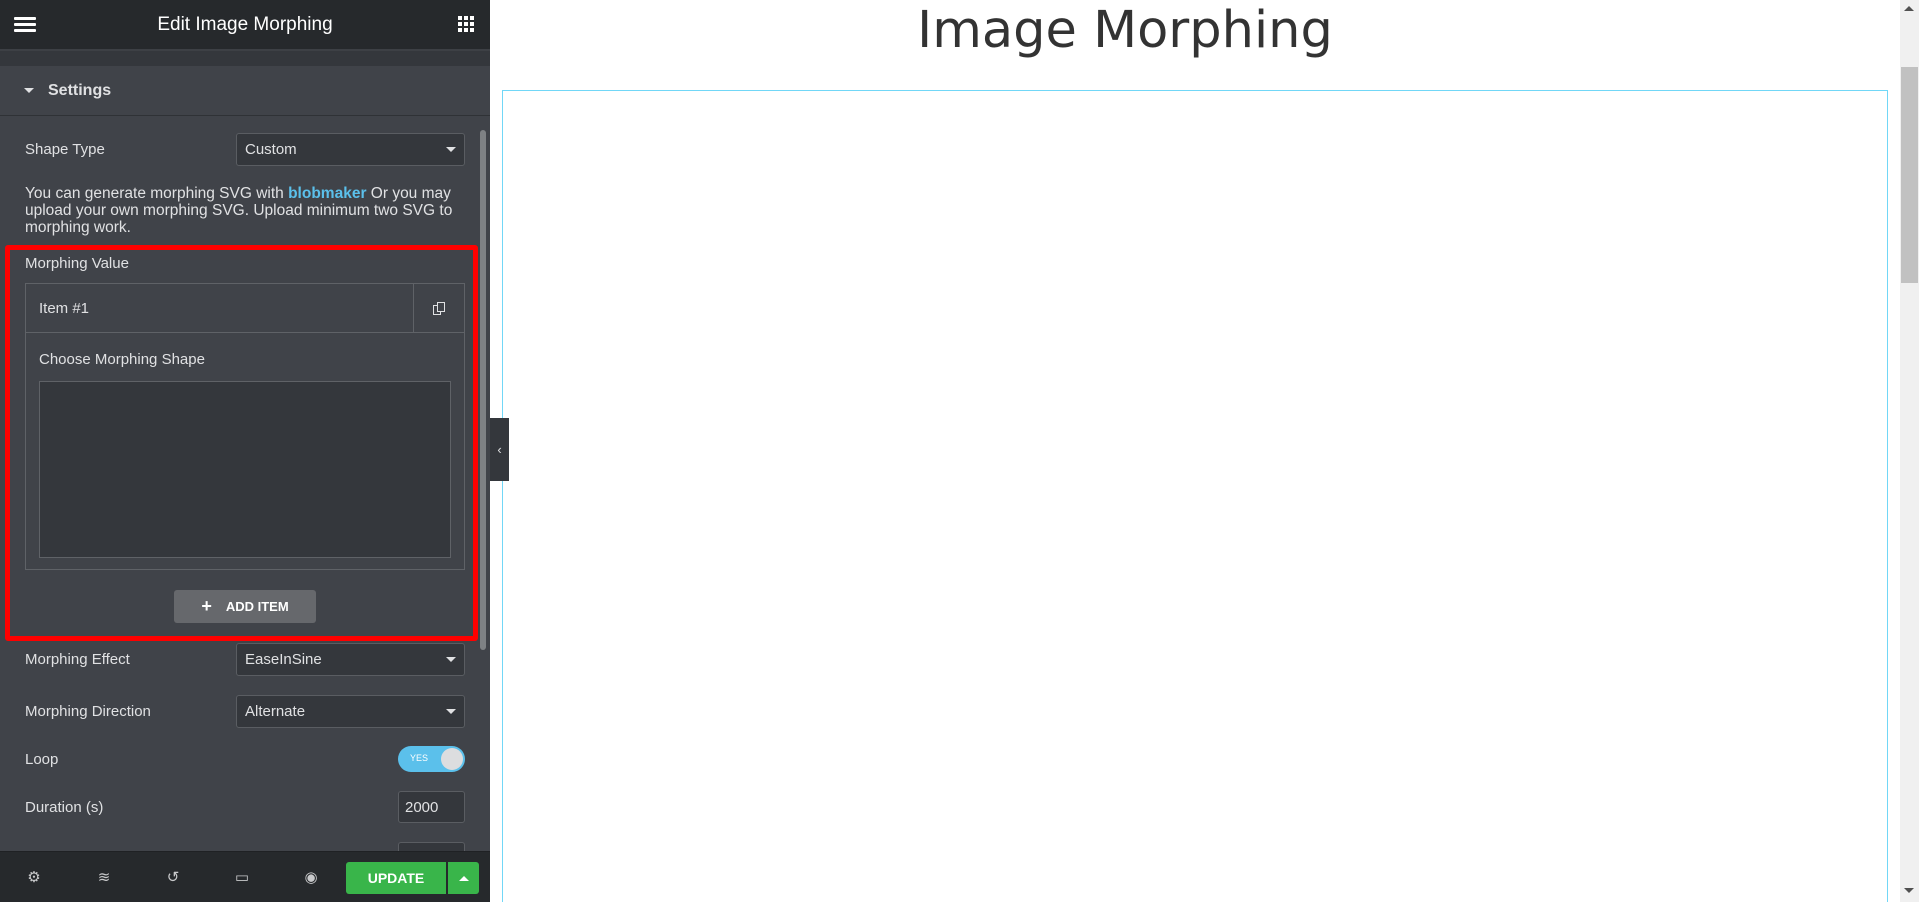 This screenshot has width=1919, height=902. What do you see at coordinates (483, 390) in the screenshot?
I see `panel-scrollbar` at bounding box center [483, 390].